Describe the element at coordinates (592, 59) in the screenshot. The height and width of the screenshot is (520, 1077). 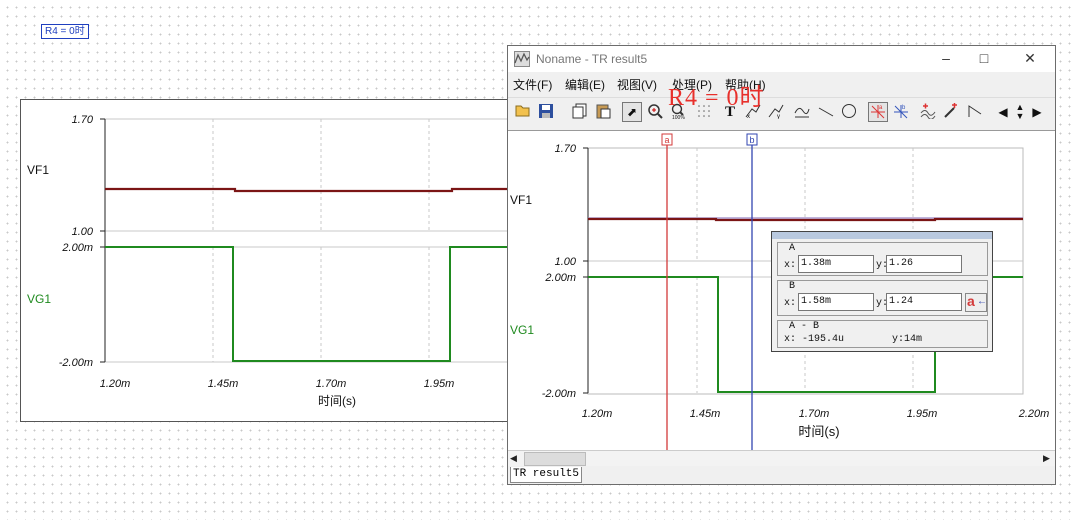
I see `window-title: Noname - TR result5` at that location.